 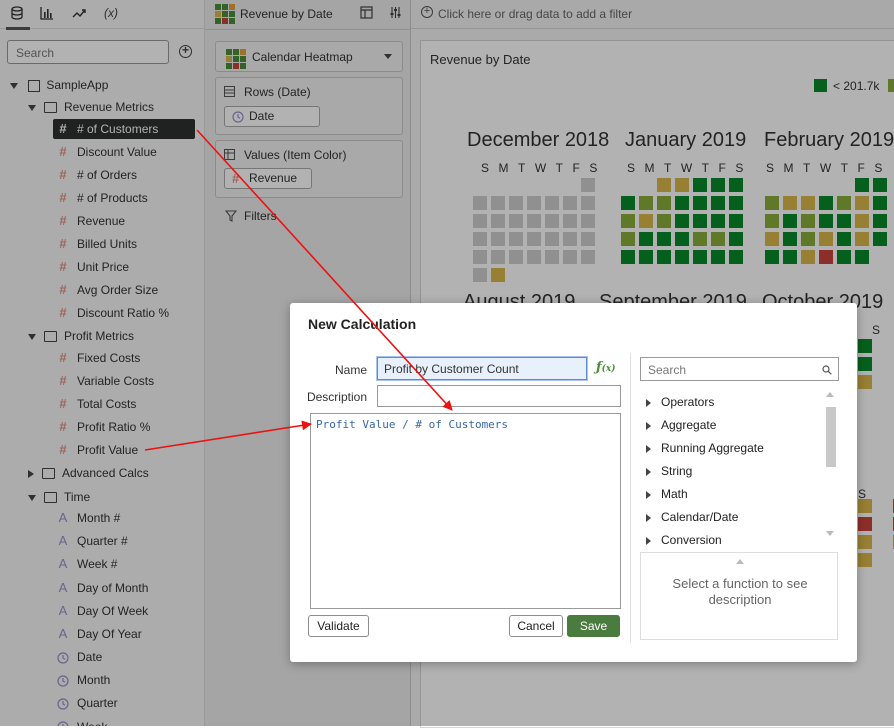 What do you see at coordinates (324, 270) in the screenshot?
I see `arrow-customers-to-expression` at bounding box center [324, 270].